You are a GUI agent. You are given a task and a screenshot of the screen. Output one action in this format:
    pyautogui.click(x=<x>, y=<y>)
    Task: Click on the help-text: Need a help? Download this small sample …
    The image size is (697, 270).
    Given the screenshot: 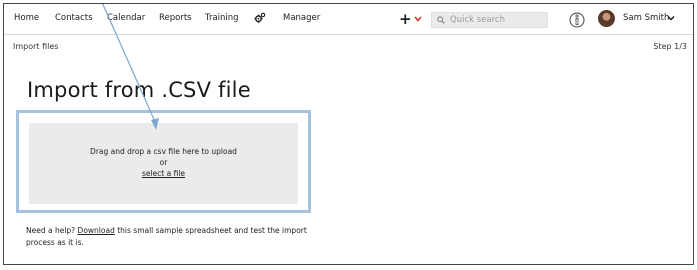 What is the action you would take?
    pyautogui.click(x=171, y=237)
    